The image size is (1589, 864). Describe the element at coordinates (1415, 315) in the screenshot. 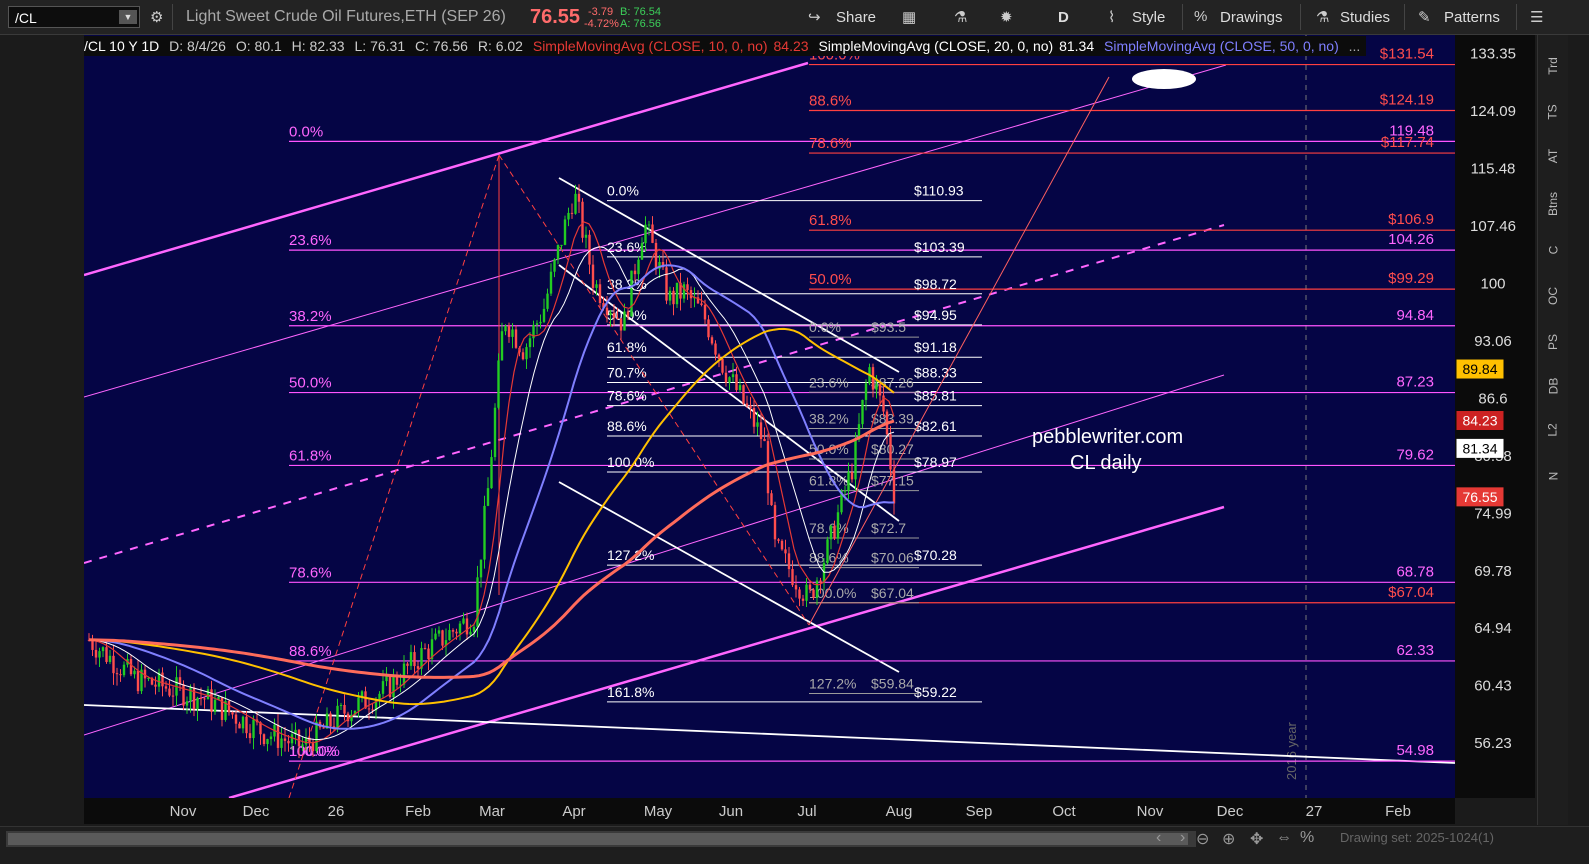

I see `fib-price-label: 94.84` at that location.